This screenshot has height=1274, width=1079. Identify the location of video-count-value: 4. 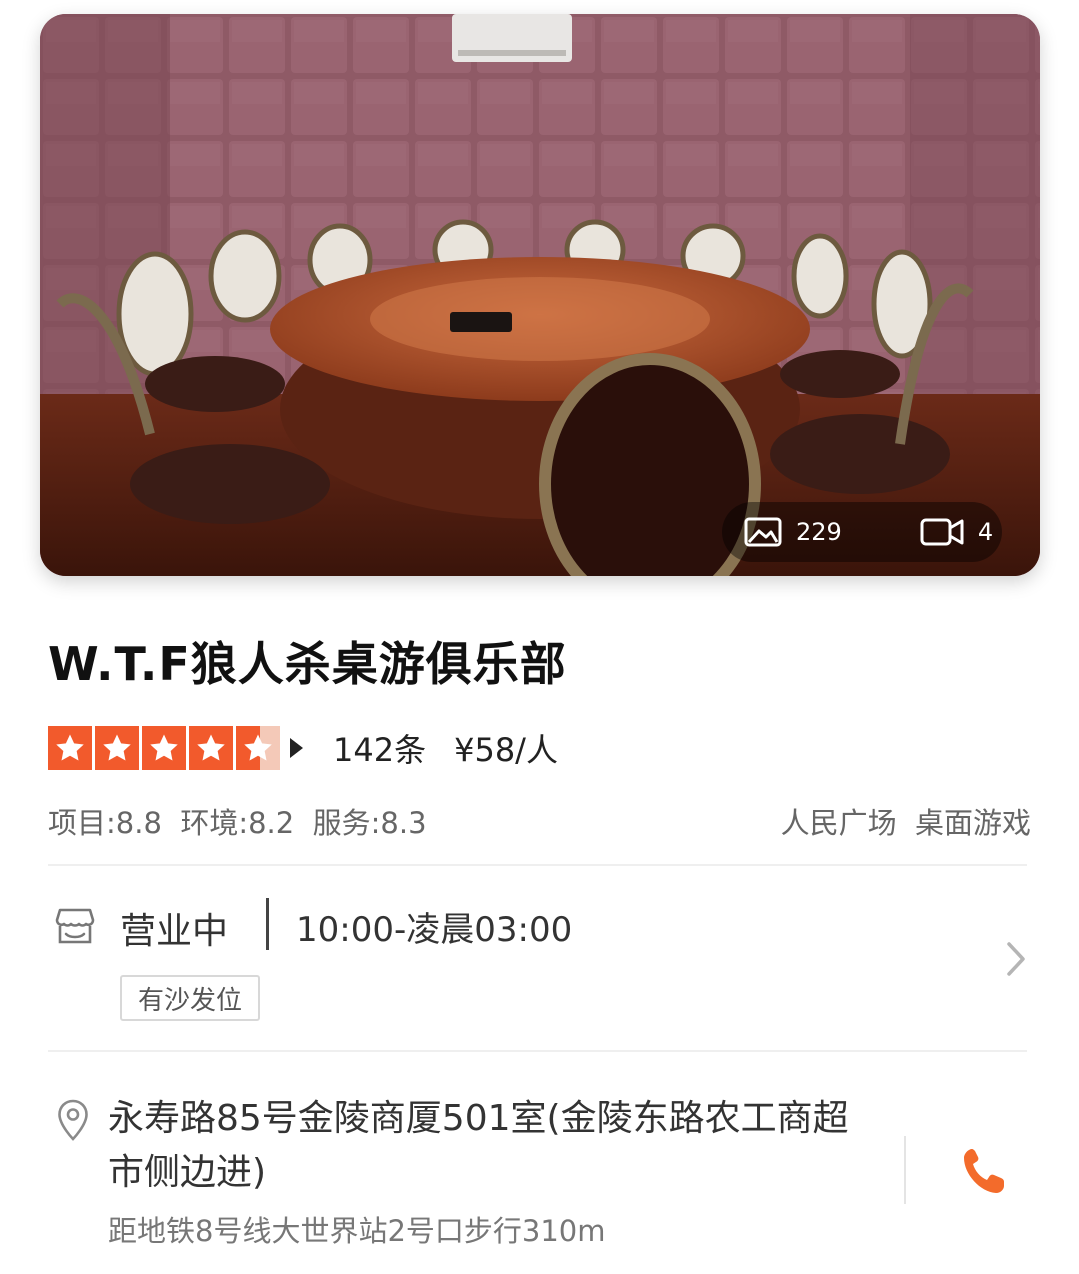
(985, 532).